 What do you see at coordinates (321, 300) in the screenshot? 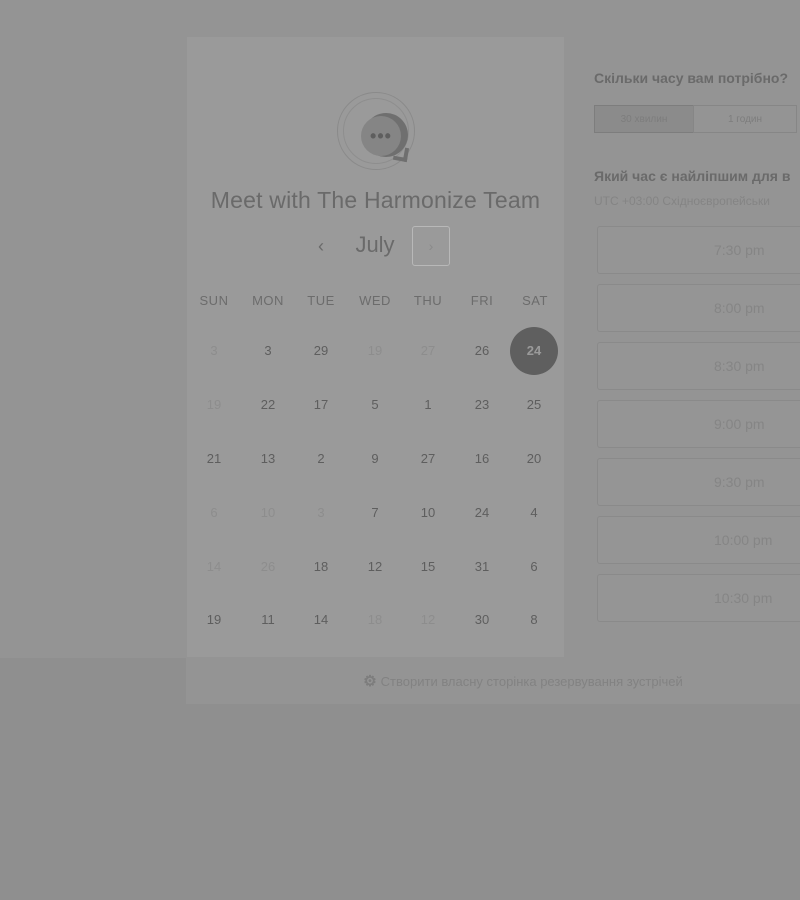
I see `weekday-tue: TUE` at bounding box center [321, 300].